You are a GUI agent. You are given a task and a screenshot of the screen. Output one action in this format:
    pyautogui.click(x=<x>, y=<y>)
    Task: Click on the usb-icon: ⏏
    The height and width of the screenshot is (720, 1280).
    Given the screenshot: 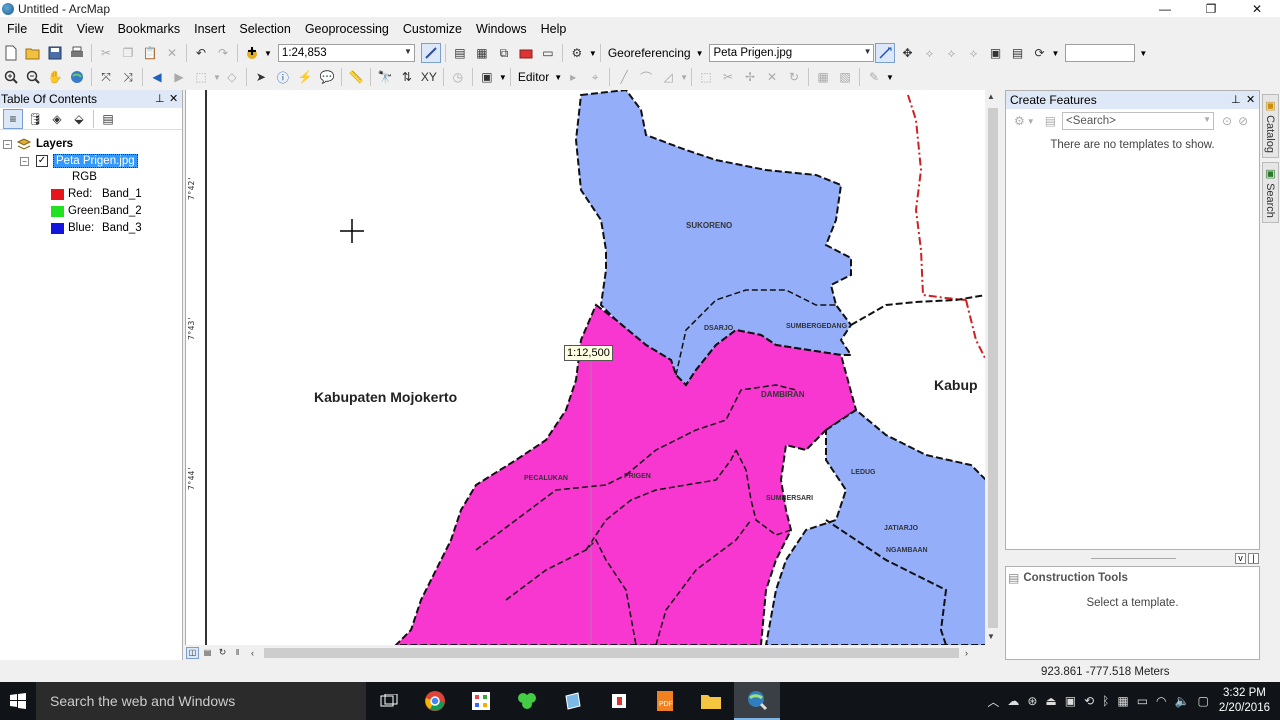 What is the action you would take?
    pyautogui.click(x=1050, y=701)
    